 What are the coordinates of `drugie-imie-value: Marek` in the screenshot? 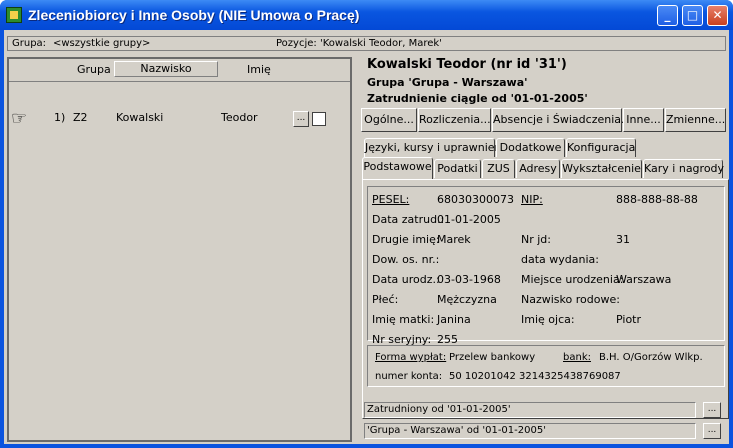 It's located at (454, 239).